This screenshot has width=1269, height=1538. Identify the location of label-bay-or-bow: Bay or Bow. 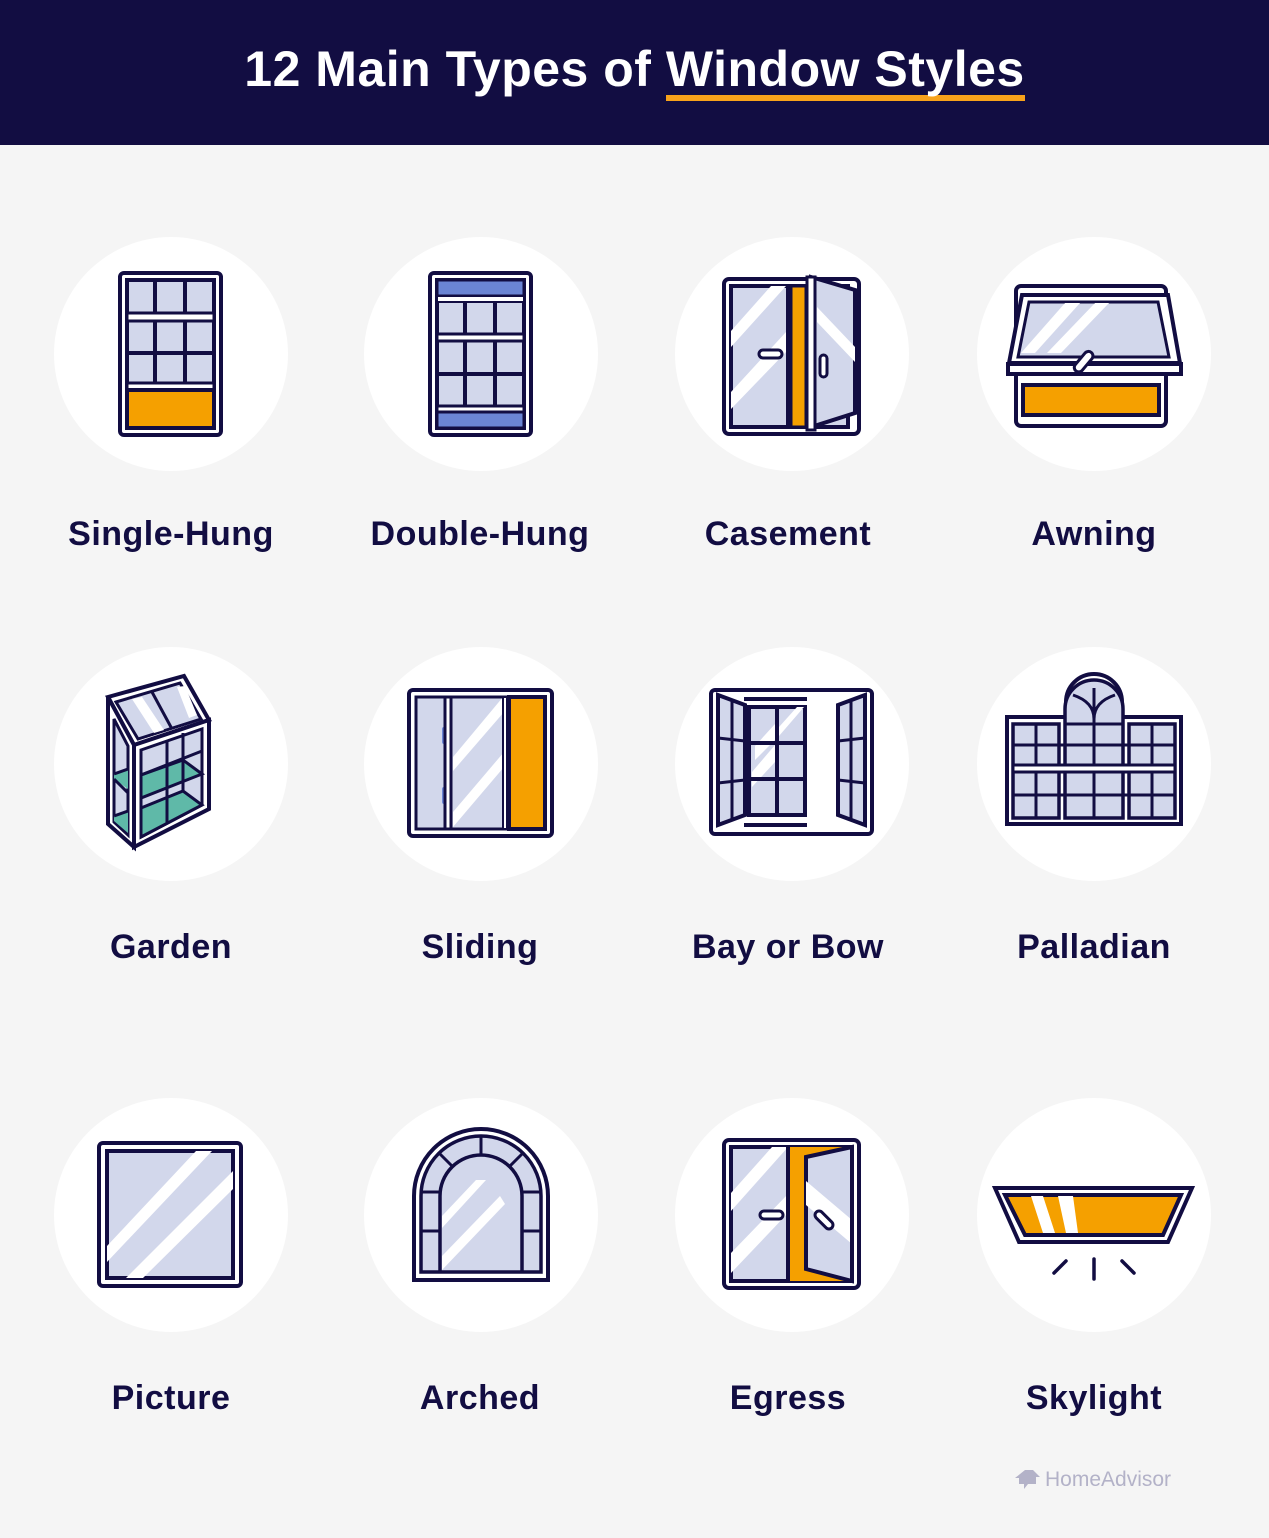
(788, 947).